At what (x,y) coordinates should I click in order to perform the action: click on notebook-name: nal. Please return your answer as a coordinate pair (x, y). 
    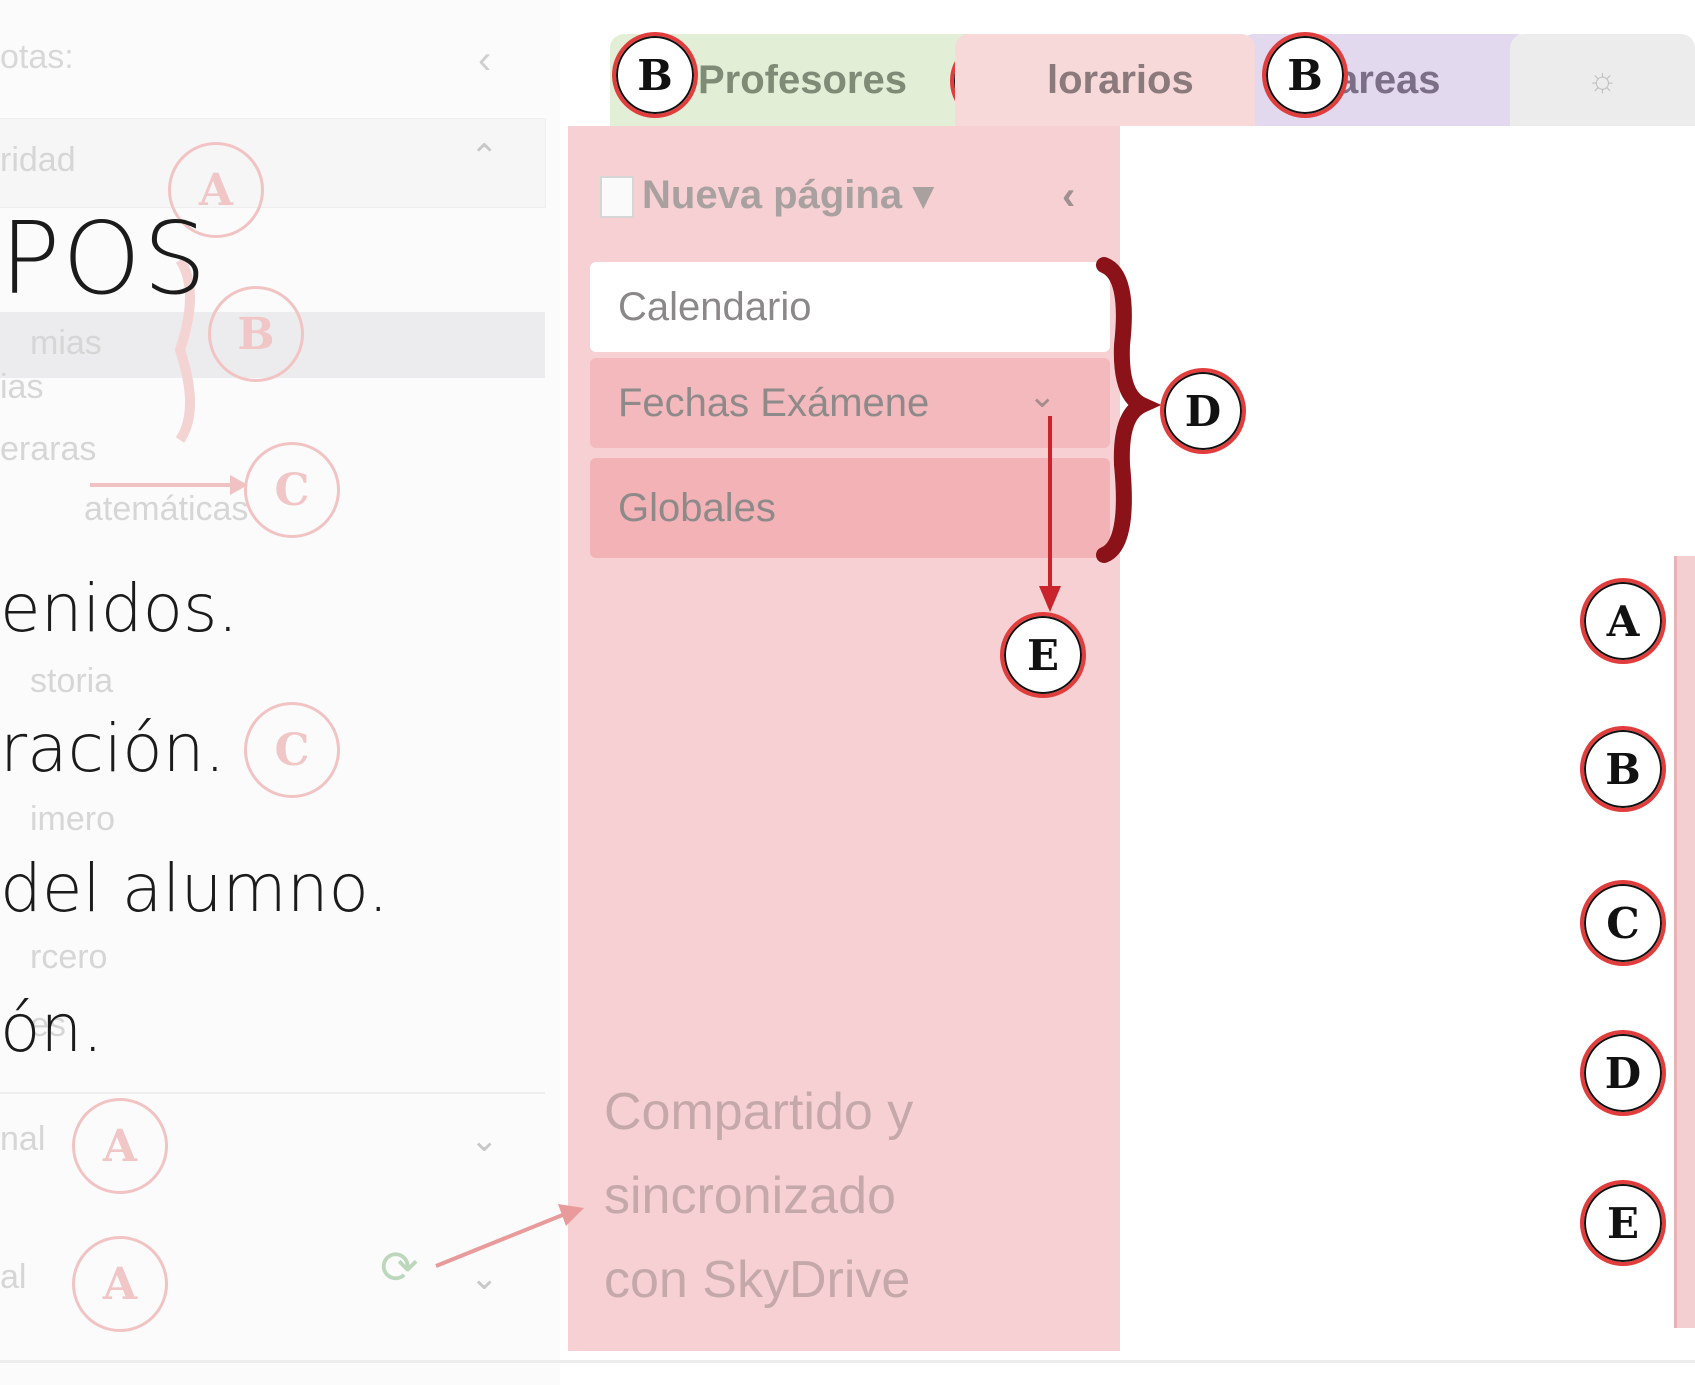
    Looking at the image, I should click on (22, 1139).